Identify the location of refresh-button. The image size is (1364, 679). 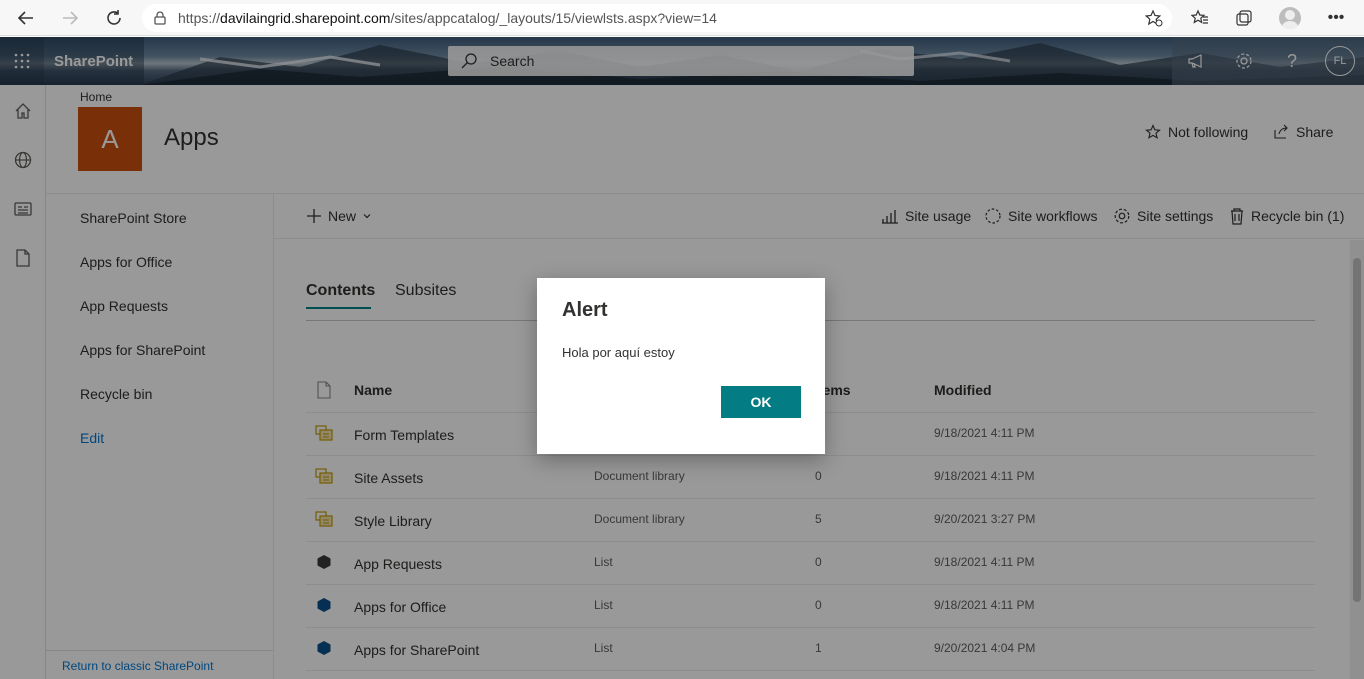
(114, 18).